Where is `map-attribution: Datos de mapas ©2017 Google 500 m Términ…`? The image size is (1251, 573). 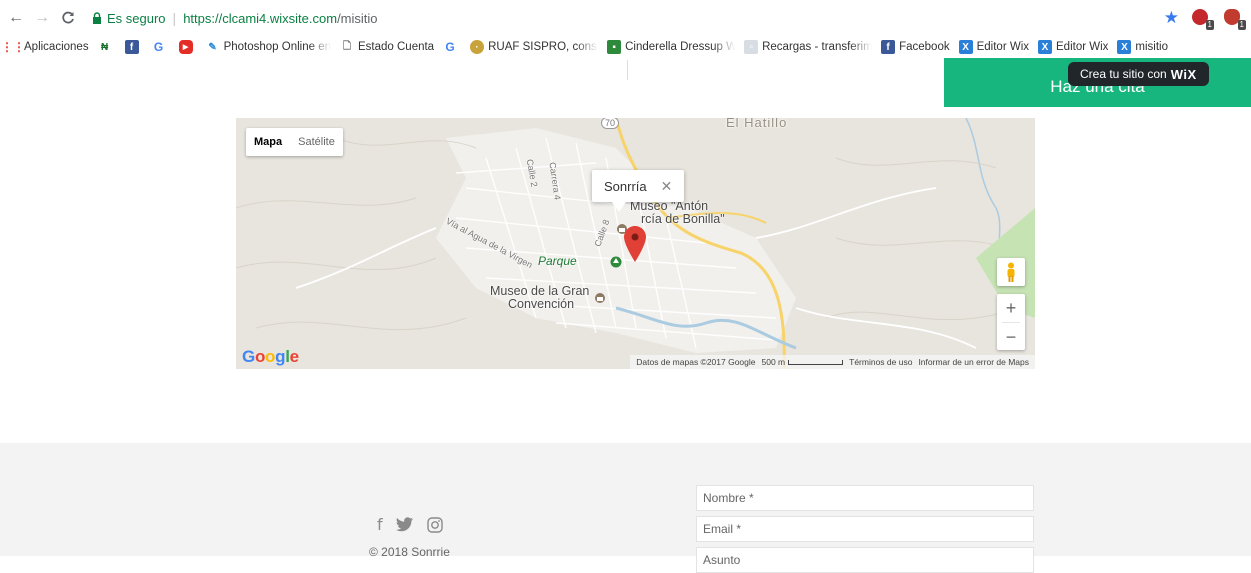 map-attribution: Datos de mapas ©2017 Google 500 m Términ… is located at coordinates (832, 362).